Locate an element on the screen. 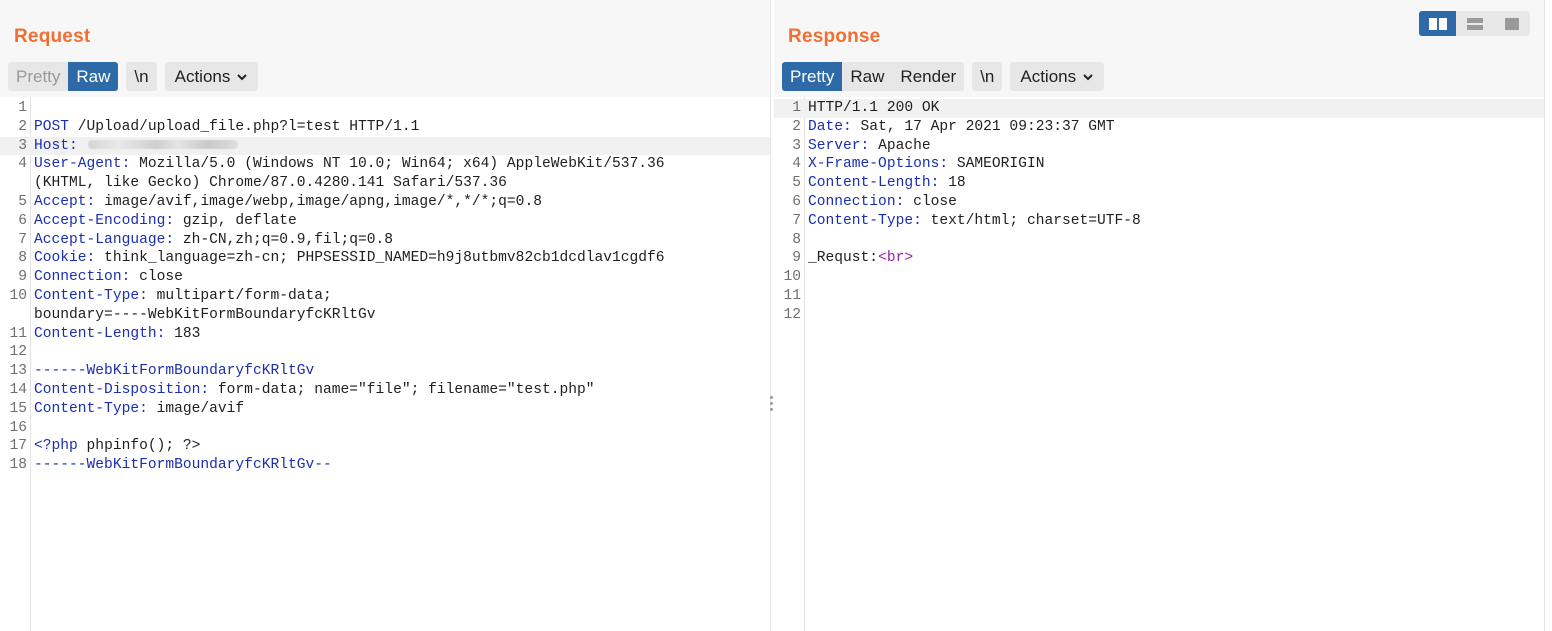 This screenshot has height=631, width=1552. request-line-number: 4 is located at coordinates (22, 164).